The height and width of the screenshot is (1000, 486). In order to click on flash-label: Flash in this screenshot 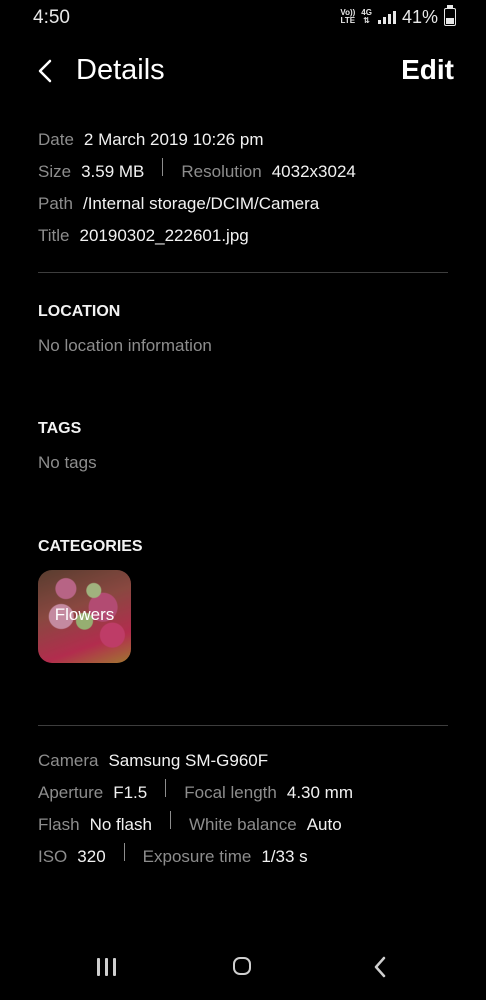, I will do `click(59, 824)`.